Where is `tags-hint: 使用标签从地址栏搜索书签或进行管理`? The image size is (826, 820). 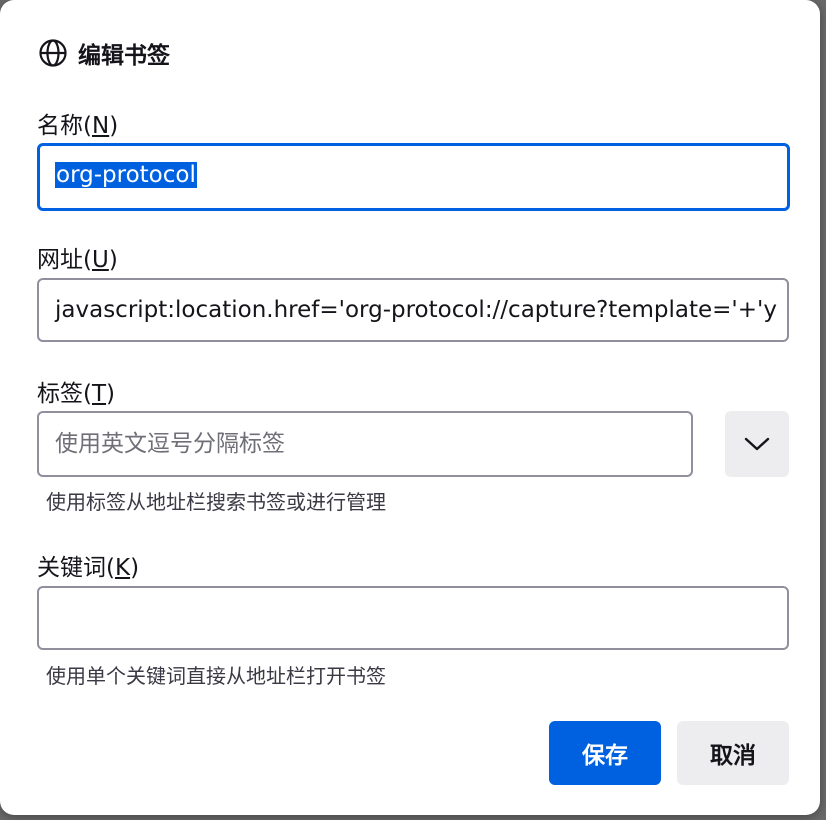
tags-hint: 使用标签从地址栏搜索书签或进行管理 is located at coordinates (216, 502).